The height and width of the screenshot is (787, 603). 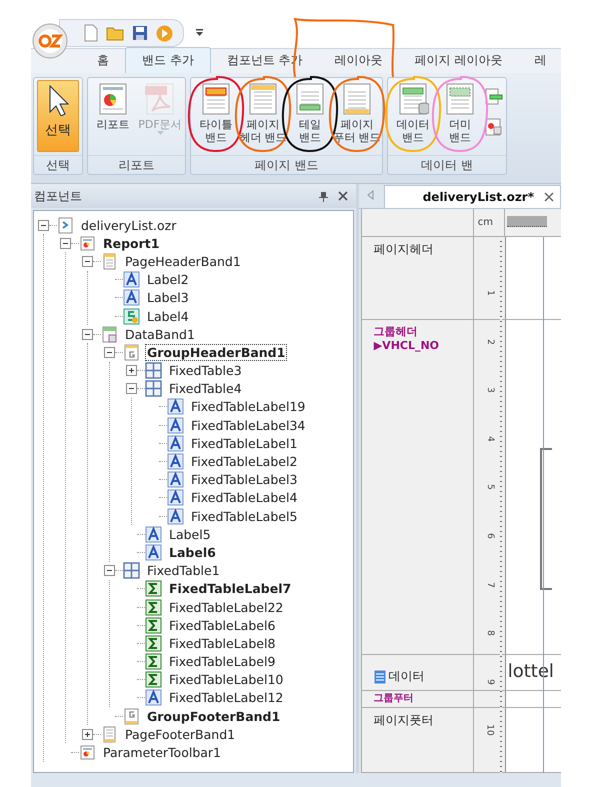 What do you see at coordinates (168, 297) in the screenshot?
I see `tree-item: Label3` at bounding box center [168, 297].